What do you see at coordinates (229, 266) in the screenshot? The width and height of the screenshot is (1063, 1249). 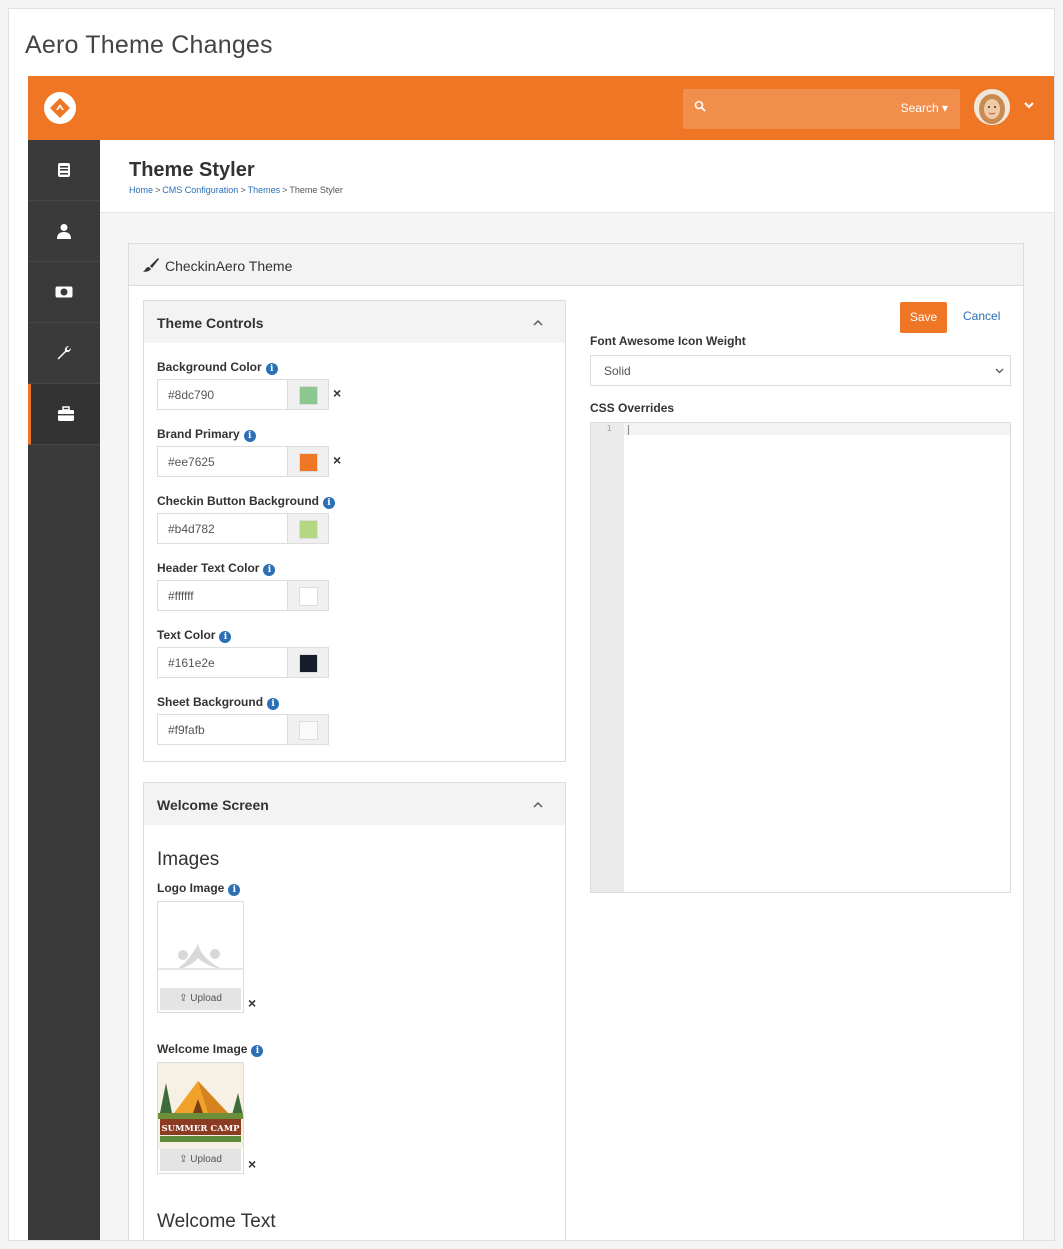 I see `card-title: CheckinAero Theme` at bounding box center [229, 266].